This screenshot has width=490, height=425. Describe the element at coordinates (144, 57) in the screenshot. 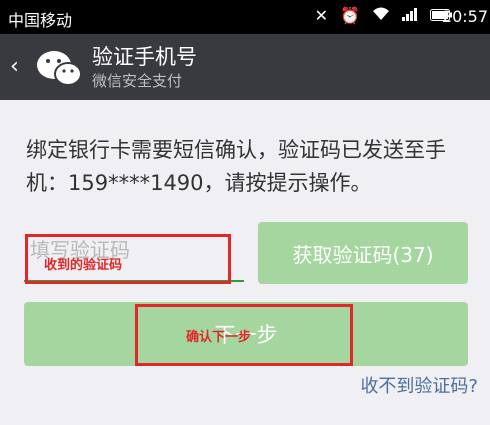

I see `page-title: 验证手机号` at that location.